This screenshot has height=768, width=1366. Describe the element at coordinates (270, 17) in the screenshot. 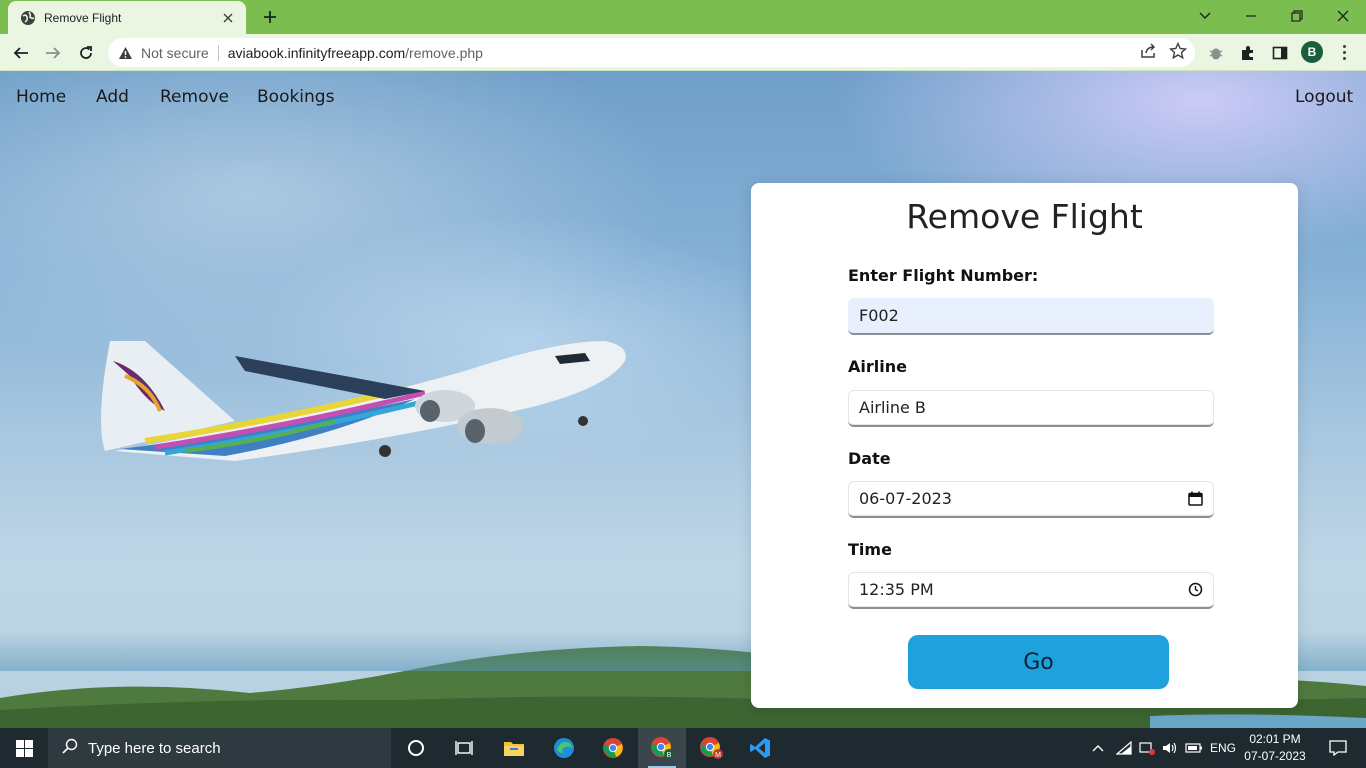

I see `new-tab-button` at that location.